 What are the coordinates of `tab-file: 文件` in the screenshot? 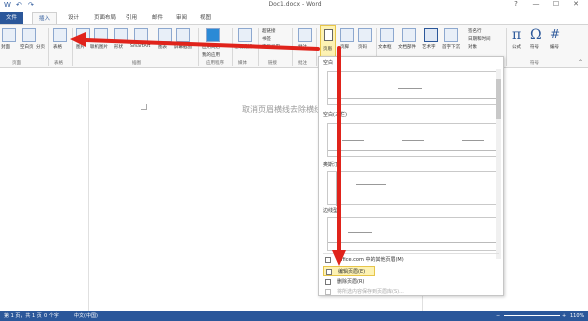 It's located at (12, 18).